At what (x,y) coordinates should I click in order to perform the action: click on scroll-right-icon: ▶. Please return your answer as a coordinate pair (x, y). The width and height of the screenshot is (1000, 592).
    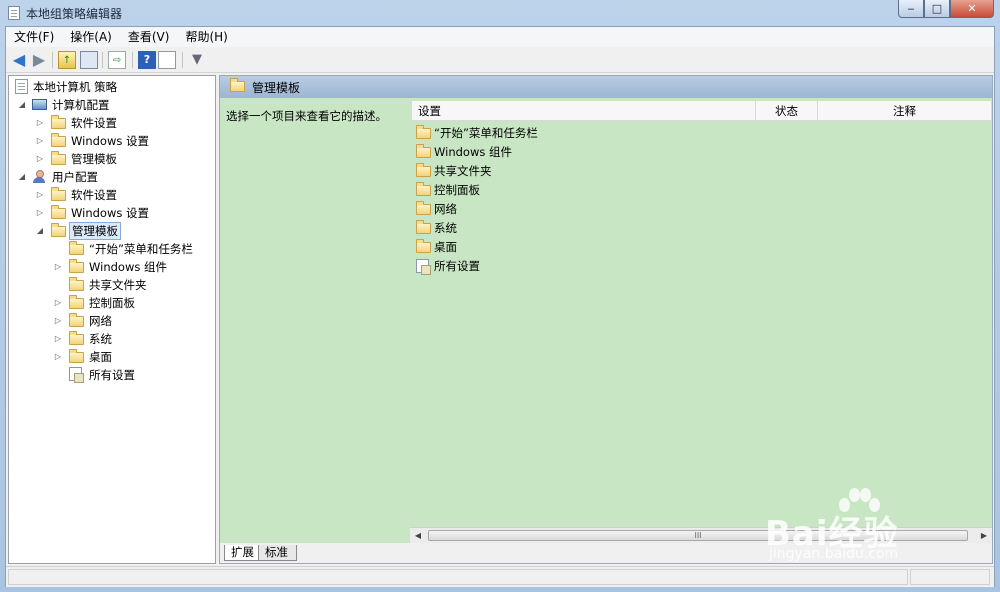
    Looking at the image, I should click on (984, 535).